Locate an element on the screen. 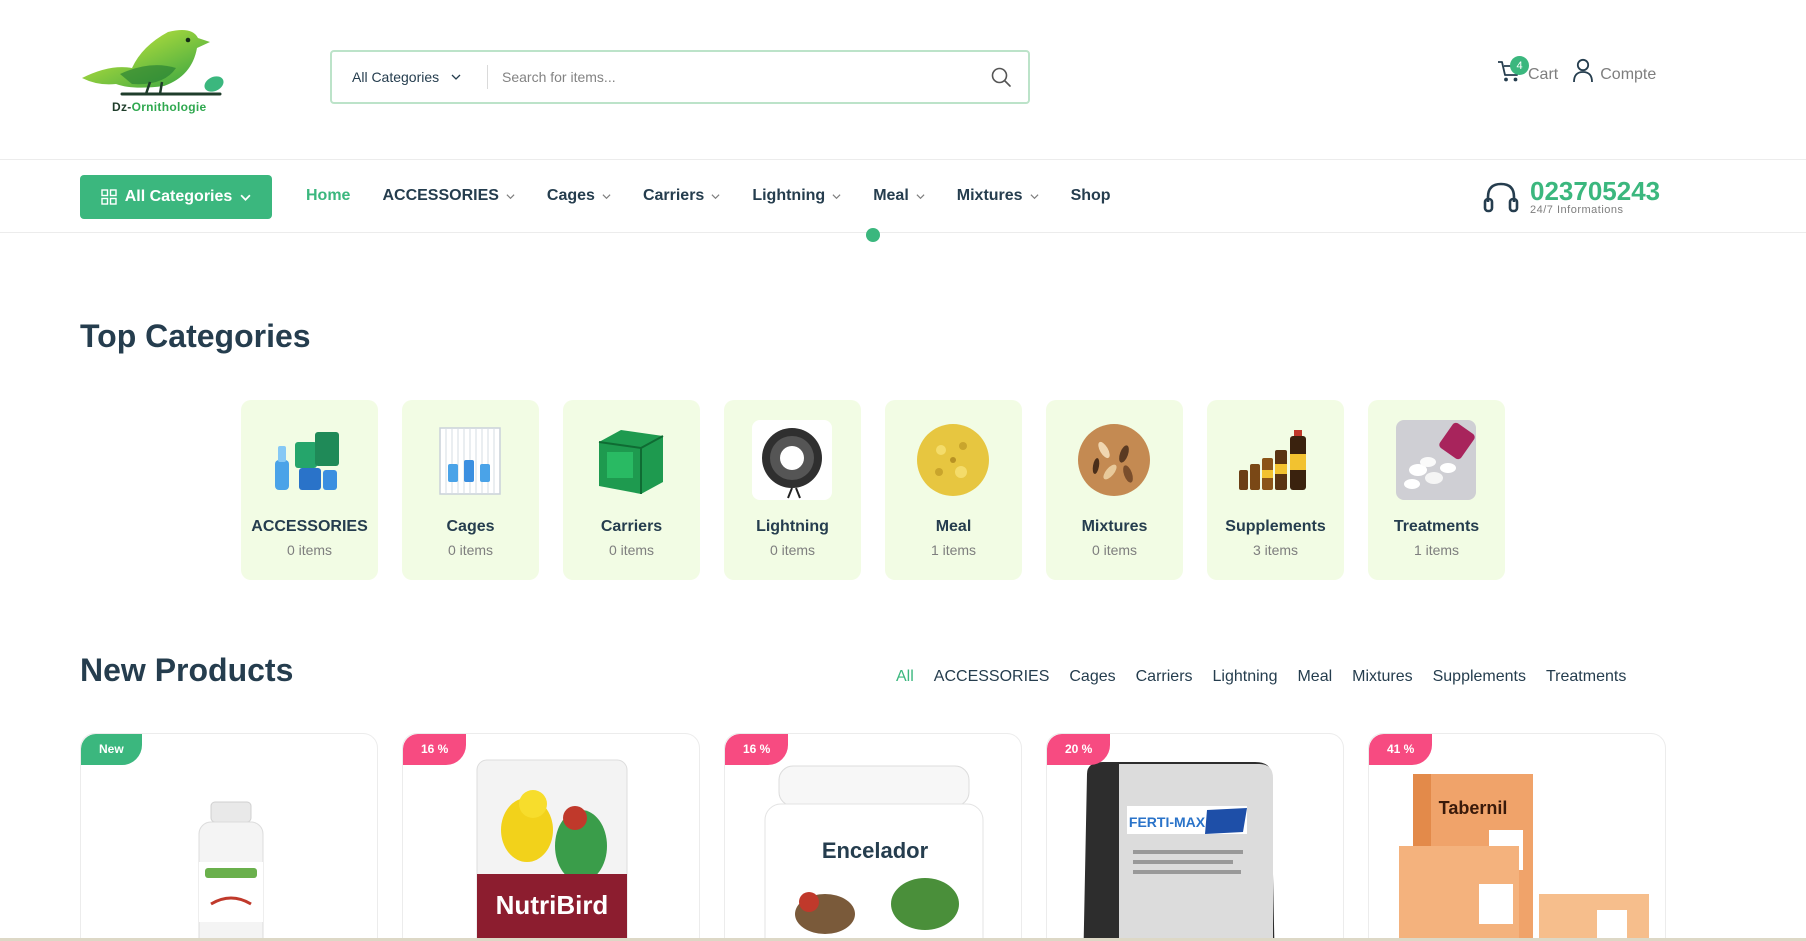 This screenshot has width=1806, height=941. filter-tab-mixtures: Mixtures is located at coordinates (1382, 677).